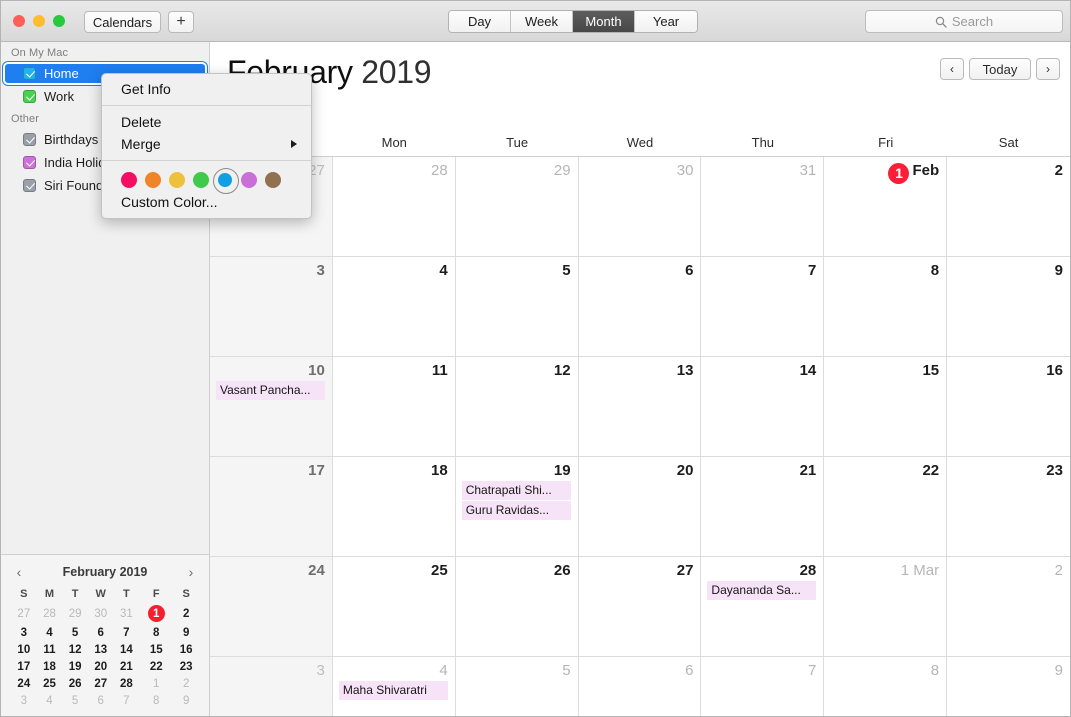  Describe the element at coordinates (122, 22) in the screenshot. I see `calendars-toggle-button: Calendars` at that location.